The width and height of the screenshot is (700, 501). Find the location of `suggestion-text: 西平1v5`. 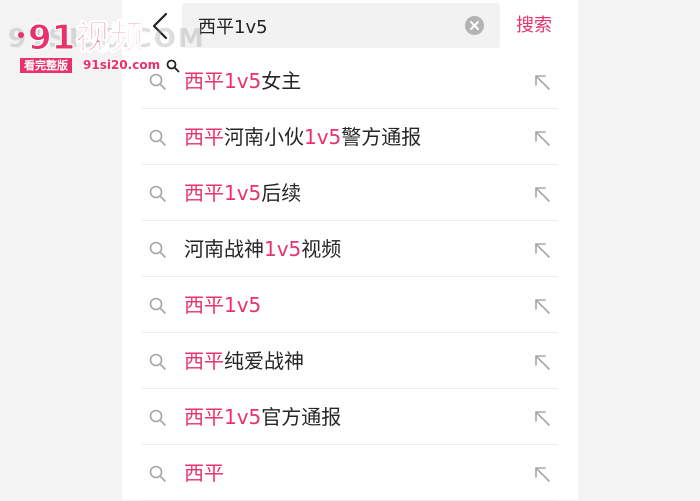

suggestion-text: 西平1v5 is located at coordinates (222, 305).